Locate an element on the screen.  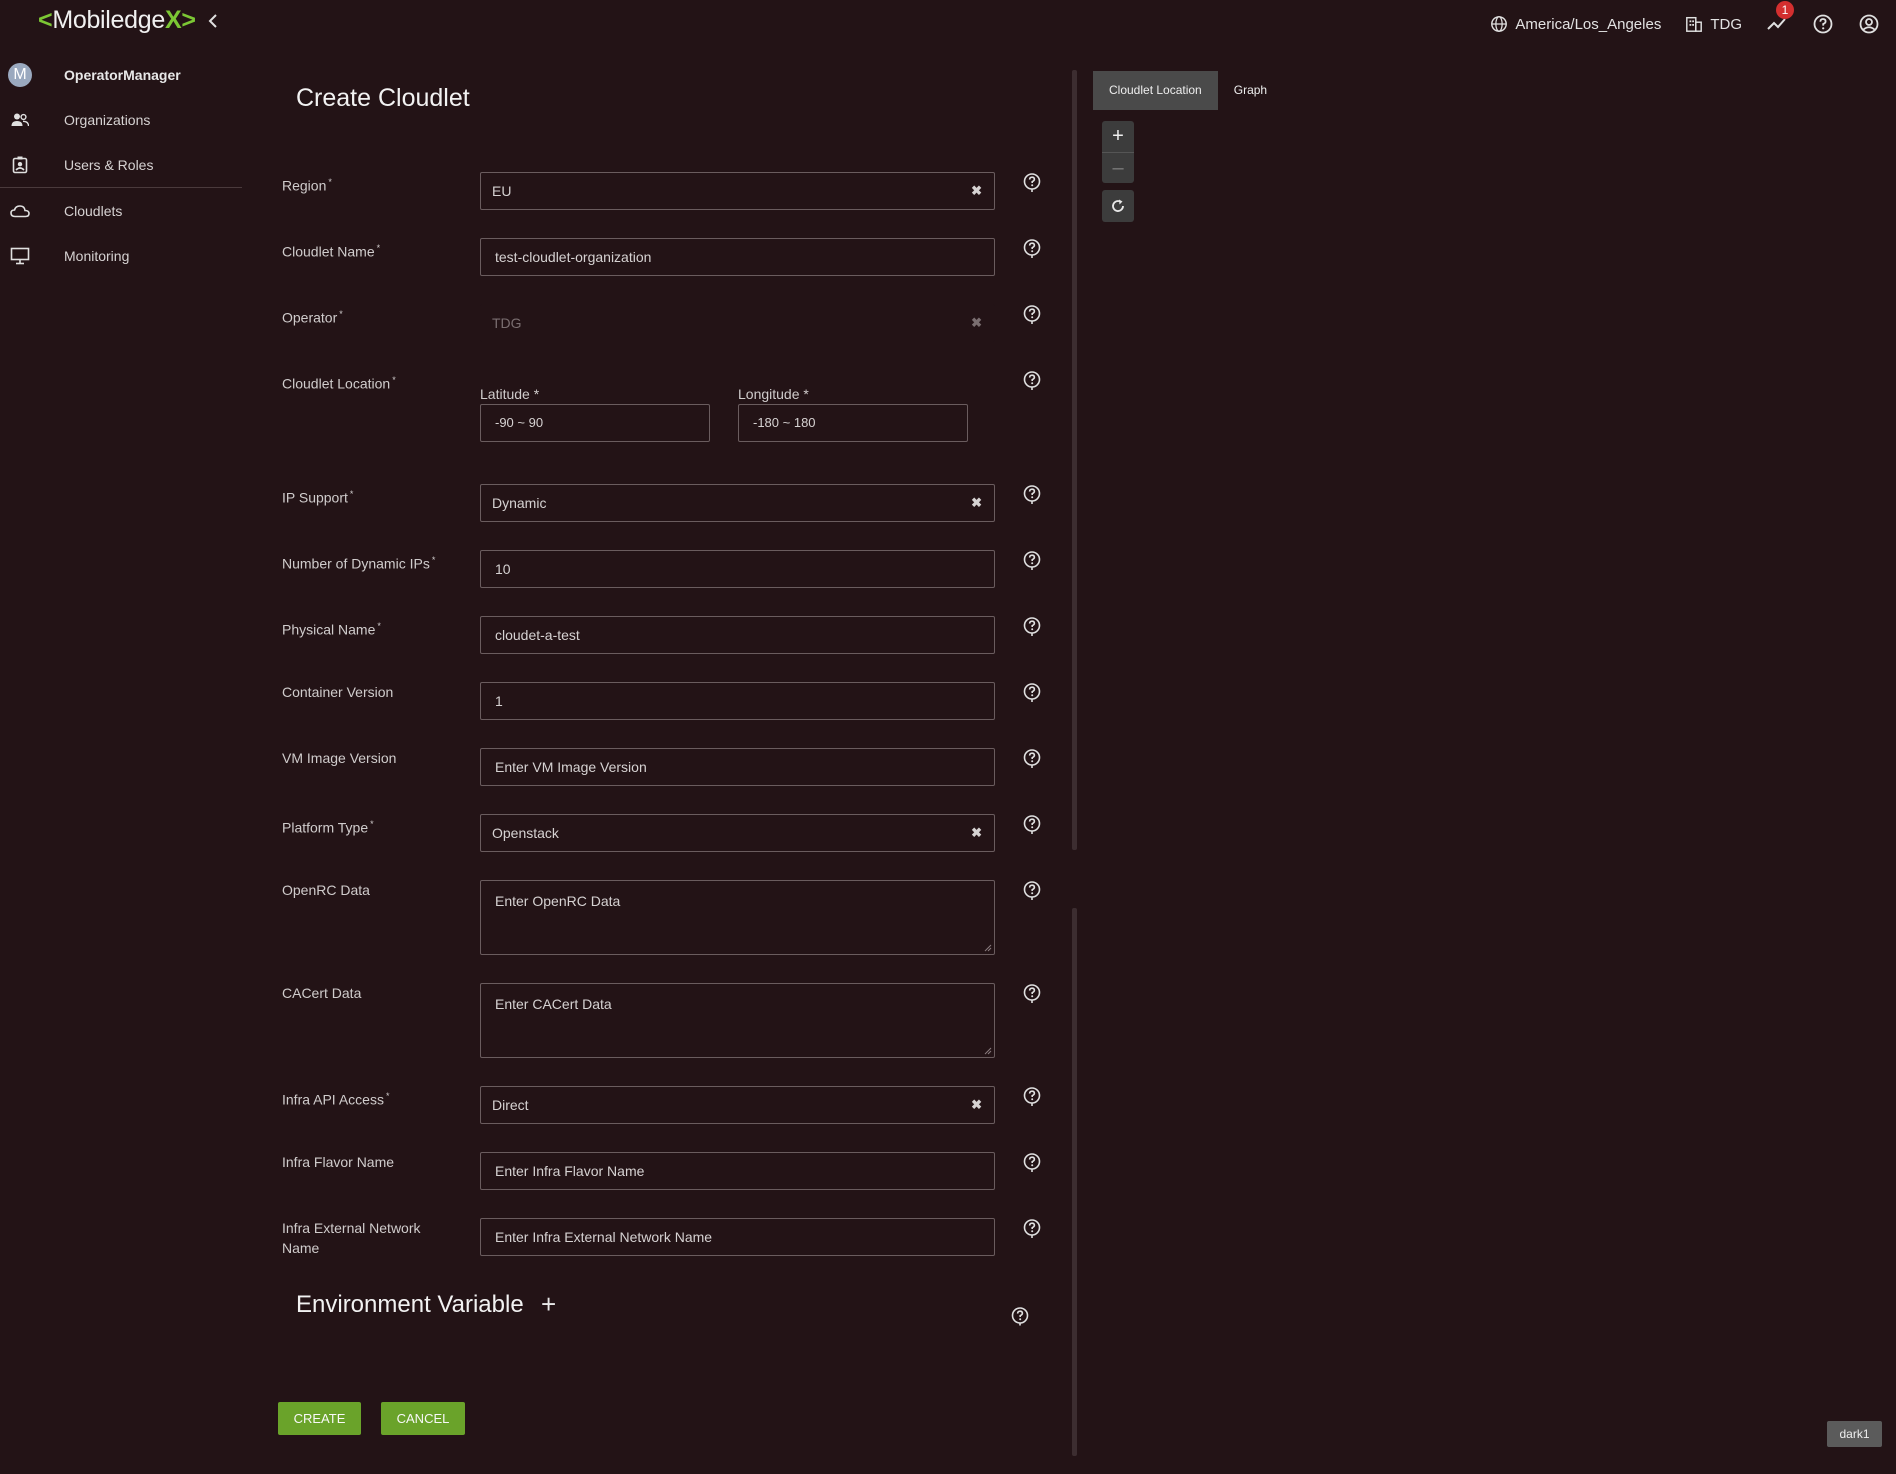
notifications-button: 1 is located at coordinates (1780, 18).